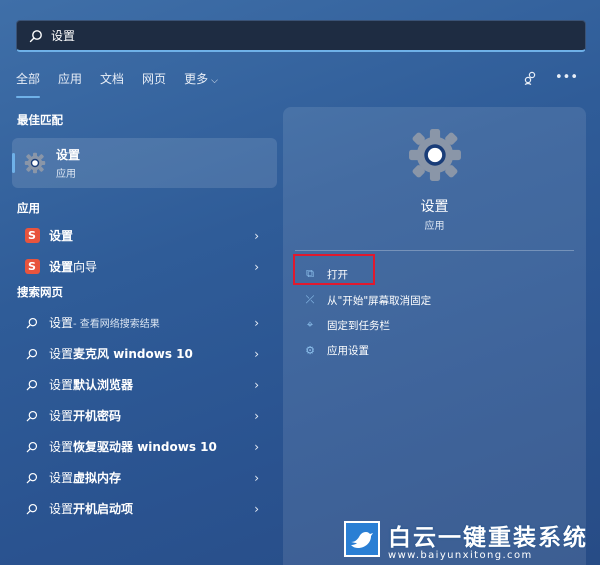  I want to click on web-result-suffix: - 查看网络搜索结果, so click(116, 324).